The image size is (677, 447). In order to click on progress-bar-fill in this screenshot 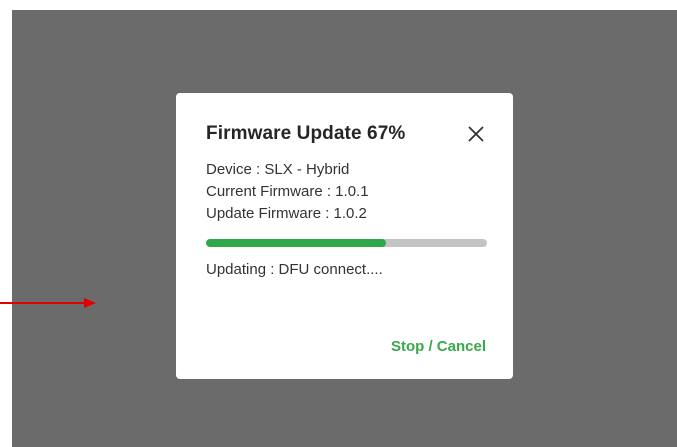, I will do `click(296, 243)`.